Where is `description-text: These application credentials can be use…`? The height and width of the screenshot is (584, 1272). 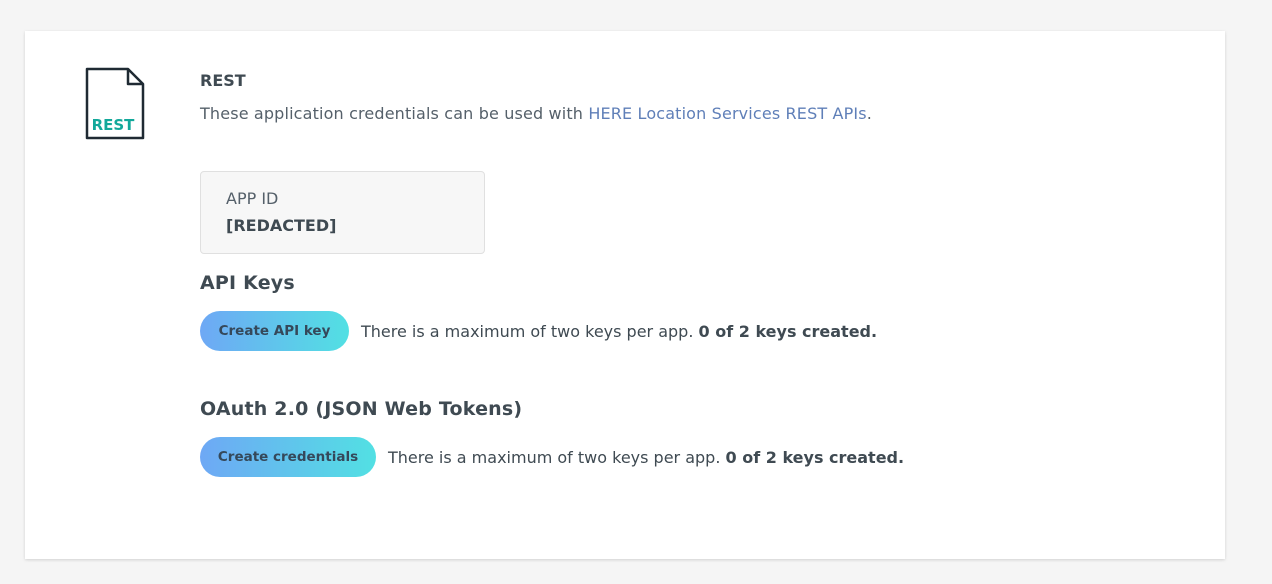
description-text: These application credentials can be use… is located at coordinates (394, 113).